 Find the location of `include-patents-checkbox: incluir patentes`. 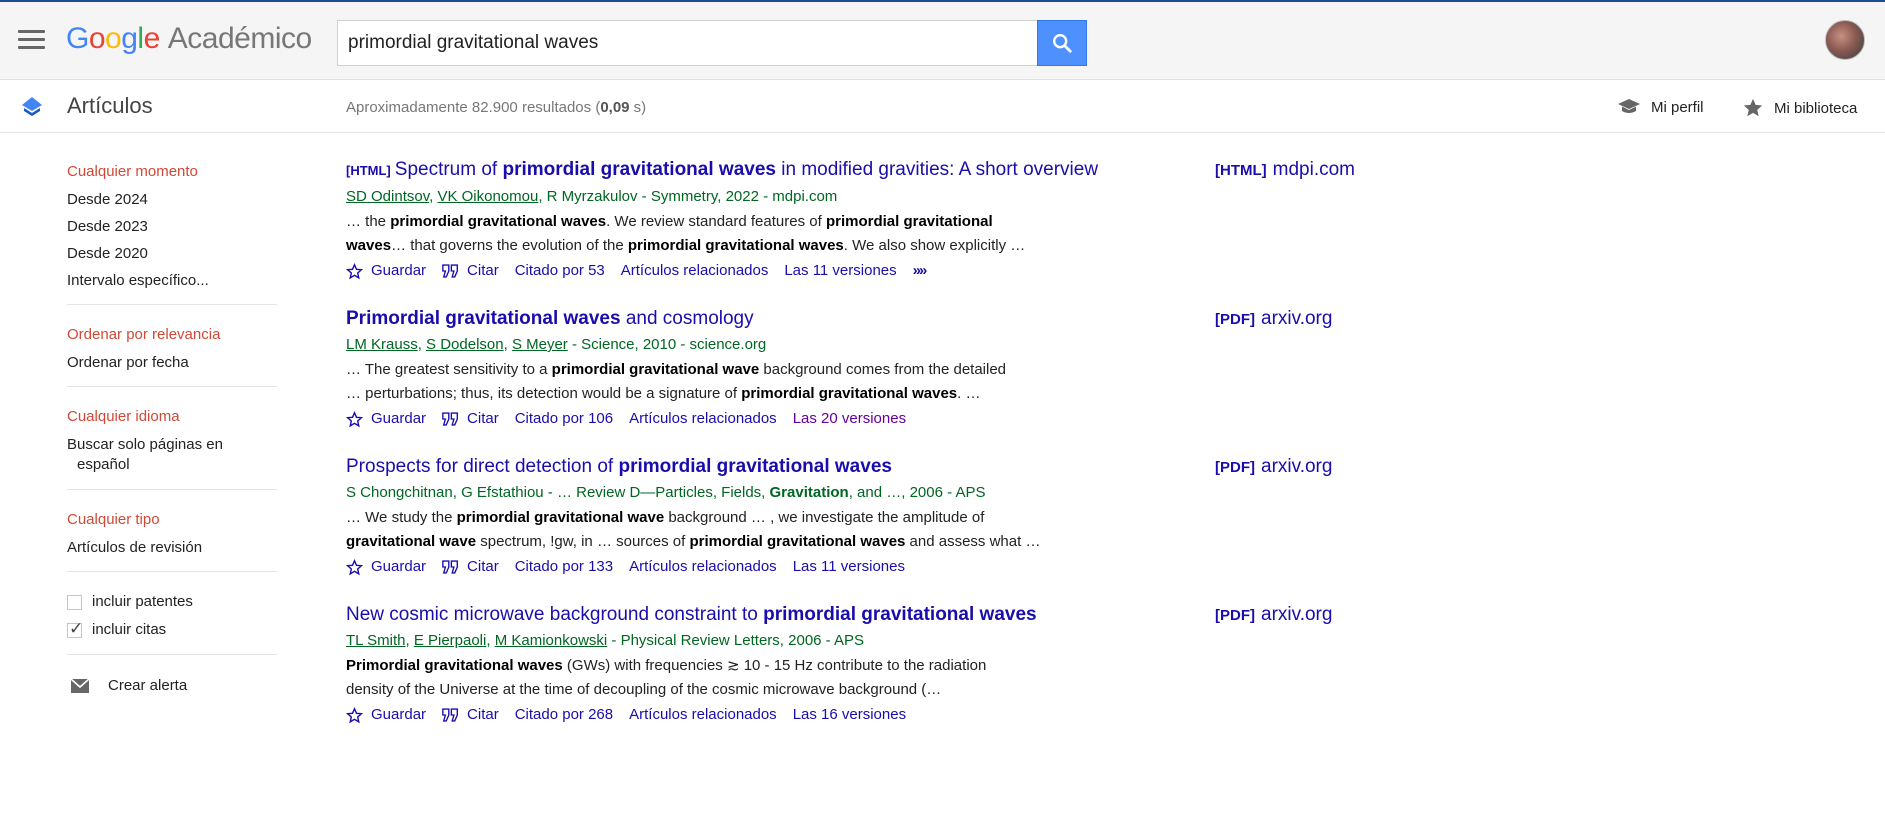

include-patents-checkbox: incluir patentes is located at coordinates (172, 602).